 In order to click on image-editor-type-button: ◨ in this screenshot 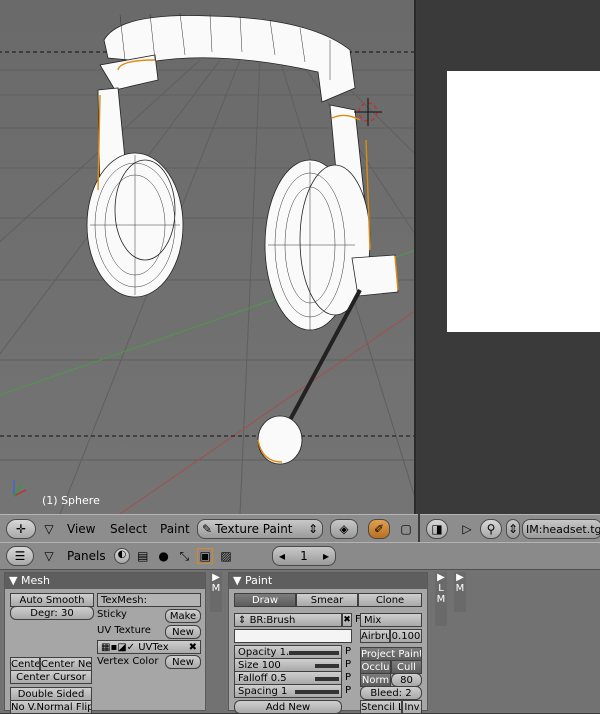, I will do `click(437, 529)`.